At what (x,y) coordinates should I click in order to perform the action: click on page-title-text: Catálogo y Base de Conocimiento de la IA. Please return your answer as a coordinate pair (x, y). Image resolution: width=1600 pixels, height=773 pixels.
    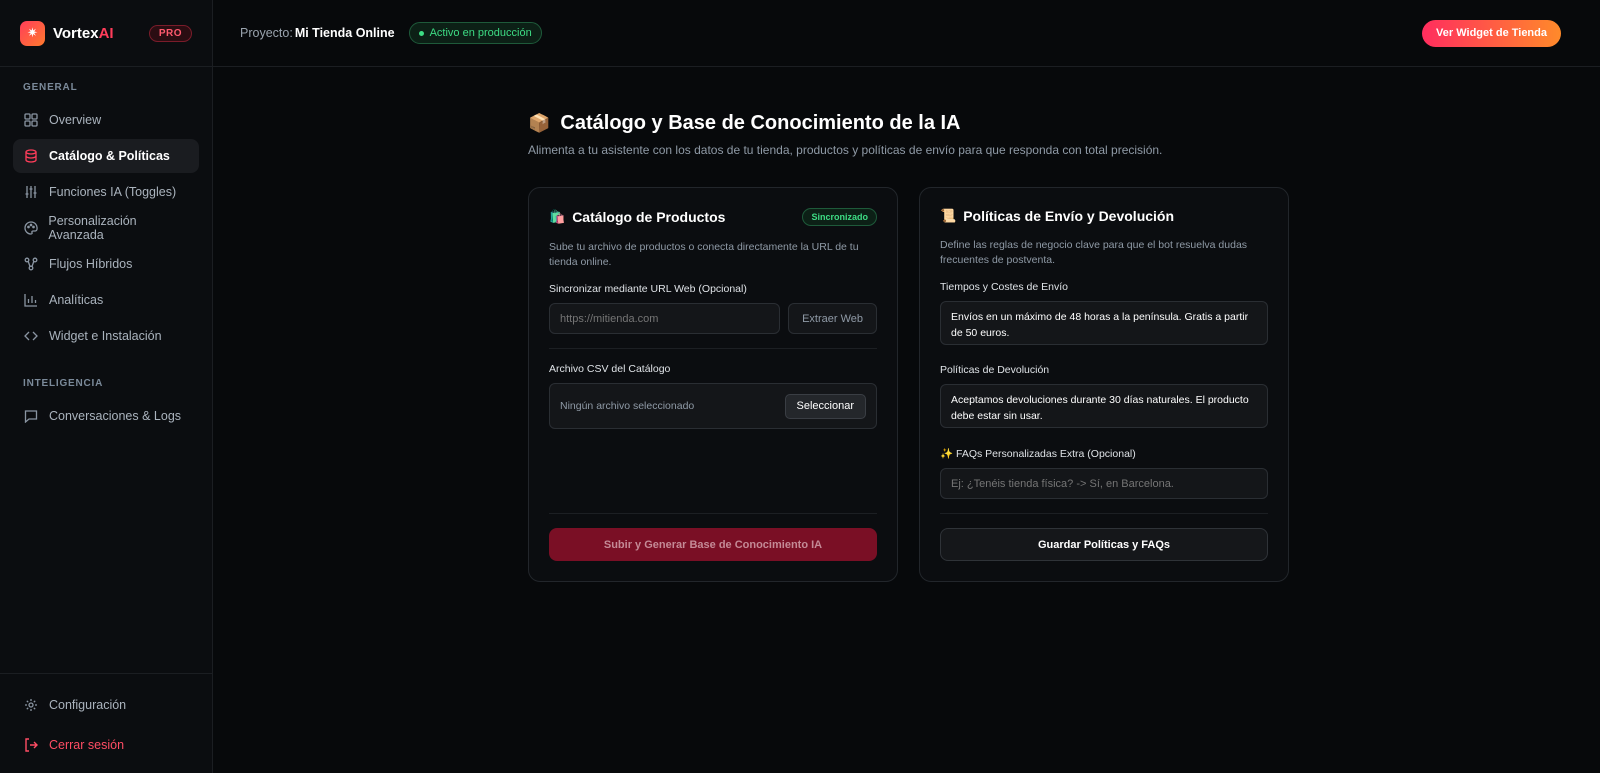
    Looking at the image, I should click on (760, 123).